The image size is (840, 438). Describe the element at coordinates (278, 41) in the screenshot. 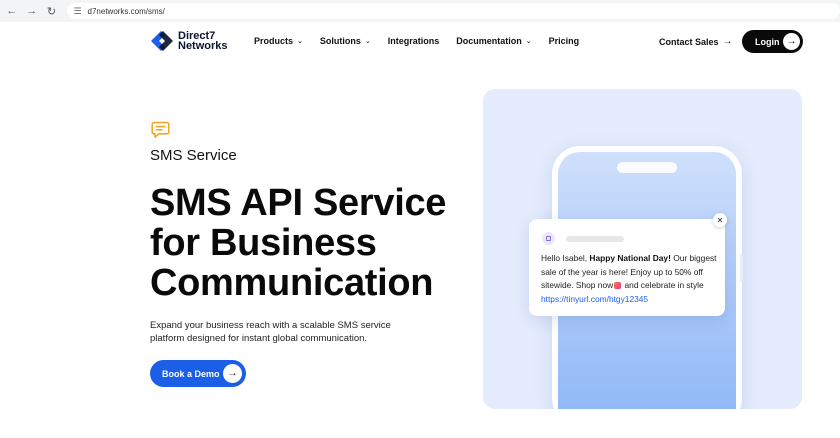

I see `nav-products: Products ⌄` at that location.